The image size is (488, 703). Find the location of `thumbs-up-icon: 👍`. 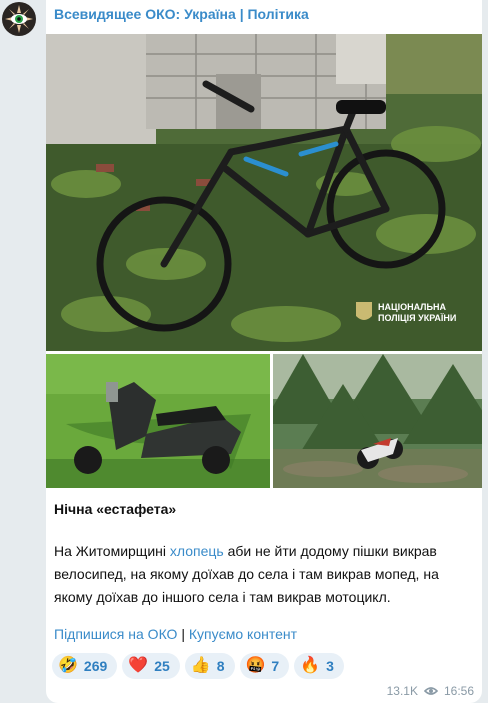

thumbs-up-icon: 👍 is located at coordinates (200, 665).